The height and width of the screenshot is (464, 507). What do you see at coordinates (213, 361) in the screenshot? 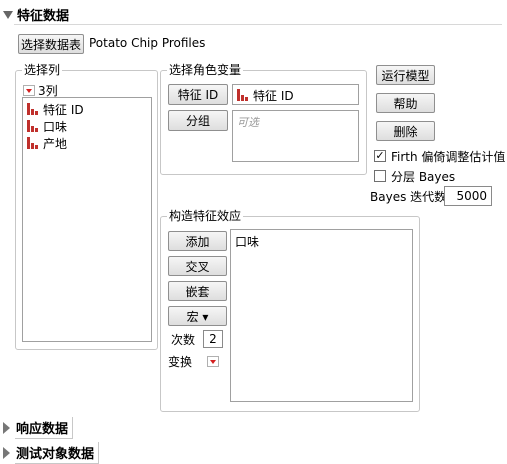
I see `transform-dropdown-icon` at bounding box center [213, 361].